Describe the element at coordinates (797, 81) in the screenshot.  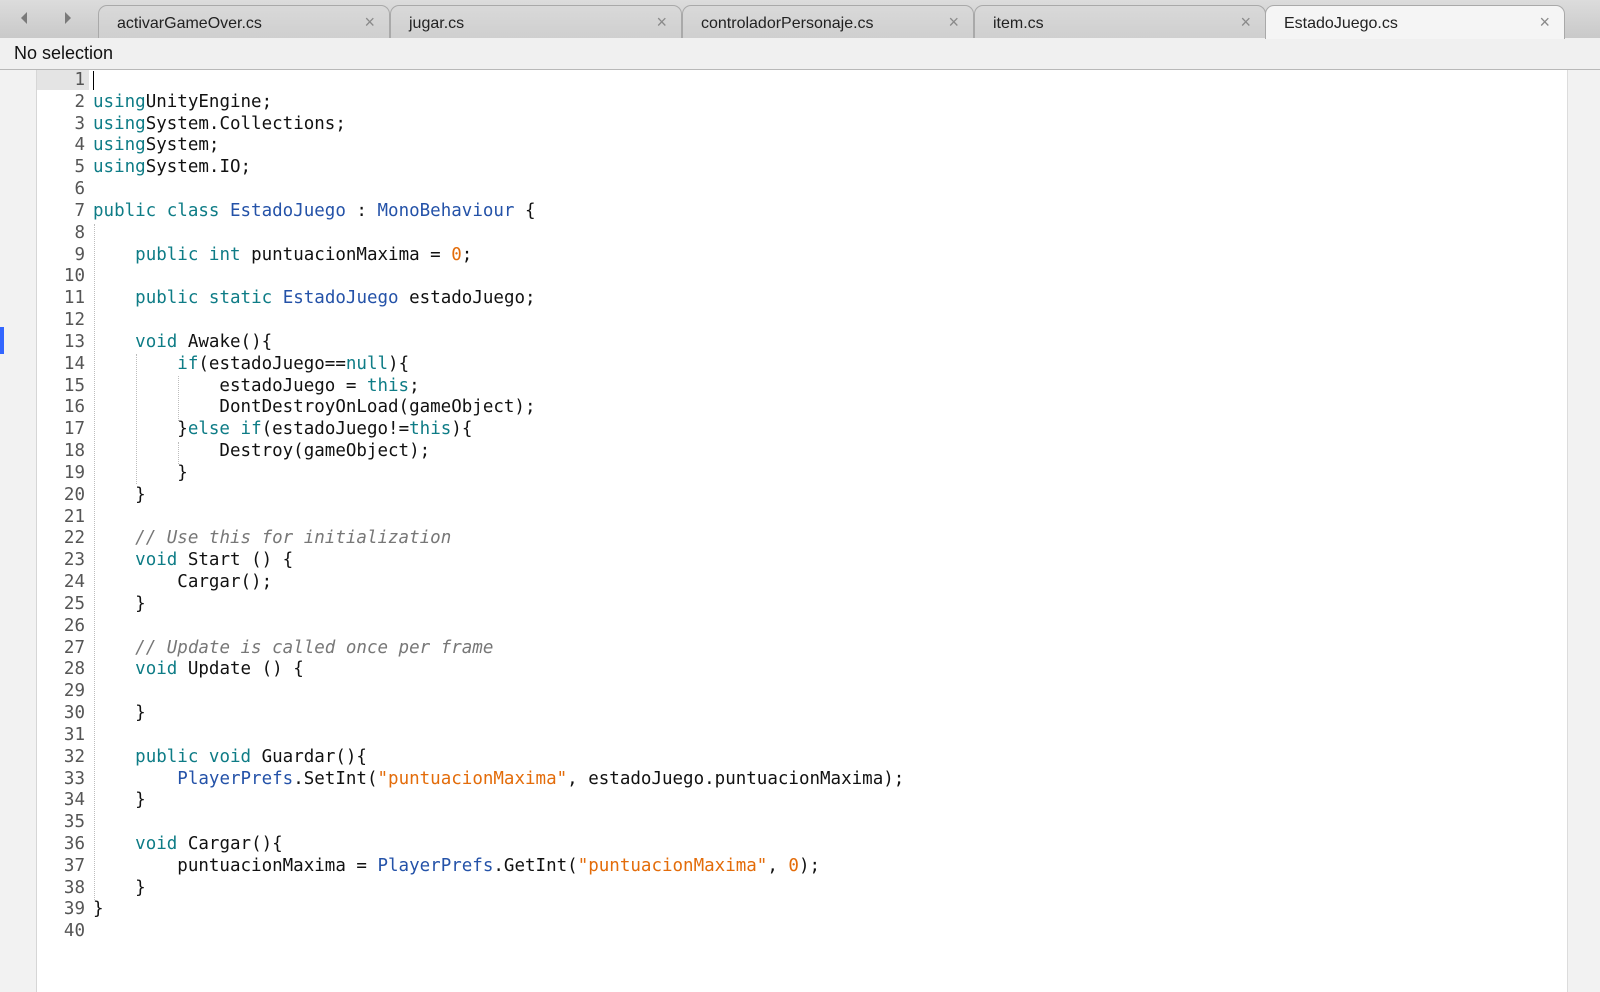
I see `code-line: 1` at that location.